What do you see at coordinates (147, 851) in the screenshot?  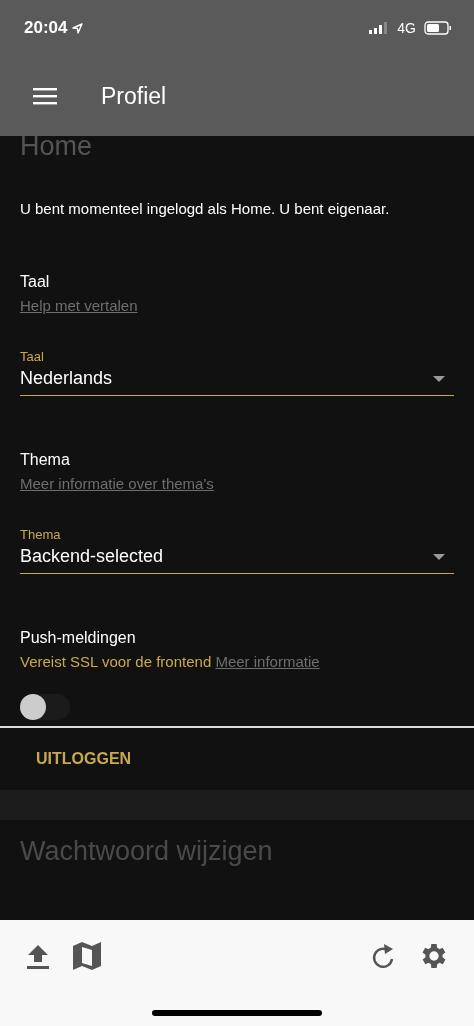 I see `card-heading: Wachtwoord wijzigen` at bounding box center [147, 851].